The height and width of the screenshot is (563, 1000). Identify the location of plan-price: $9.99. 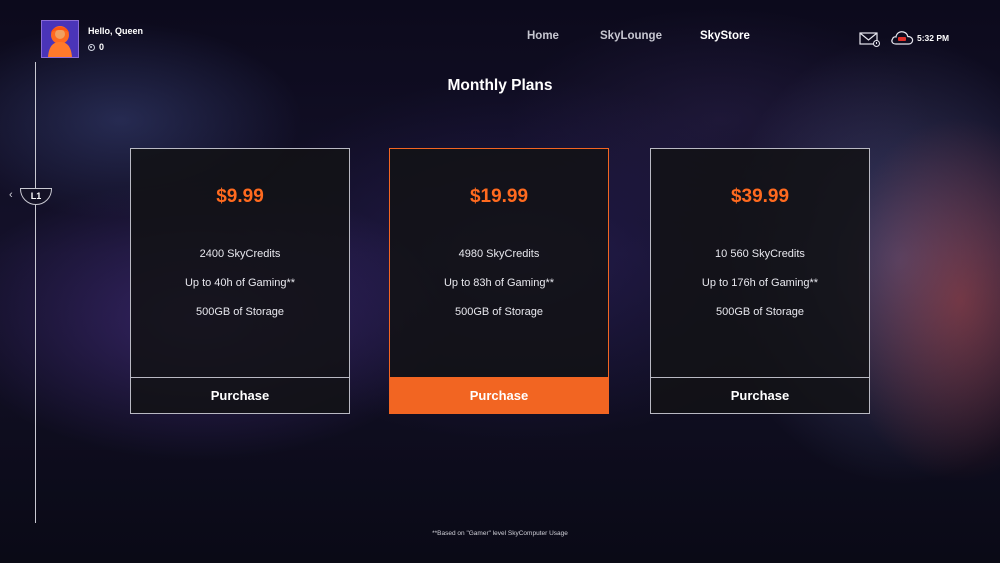
(240, 196).